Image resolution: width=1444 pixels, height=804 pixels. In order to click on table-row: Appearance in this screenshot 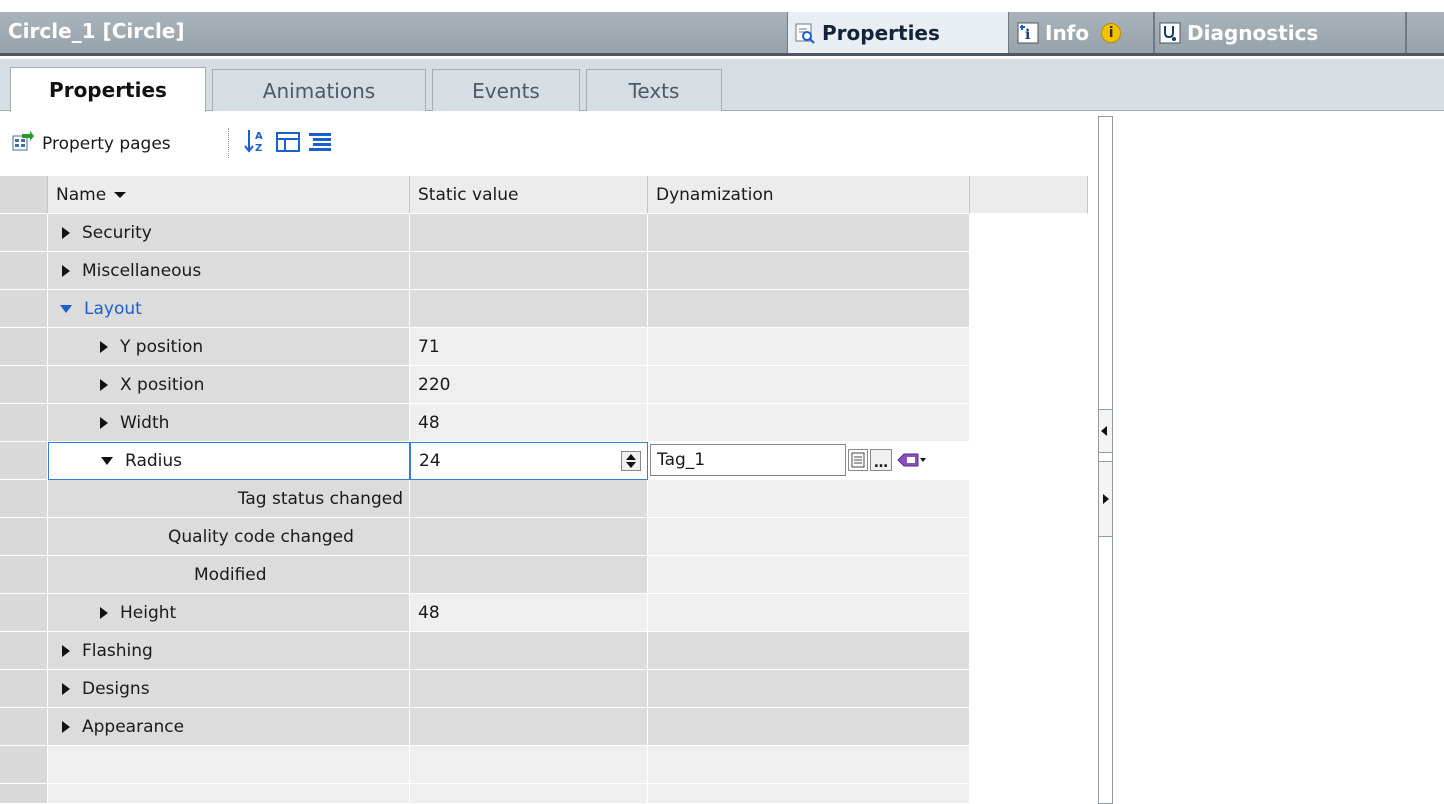, I will do `click(544, 727)`.